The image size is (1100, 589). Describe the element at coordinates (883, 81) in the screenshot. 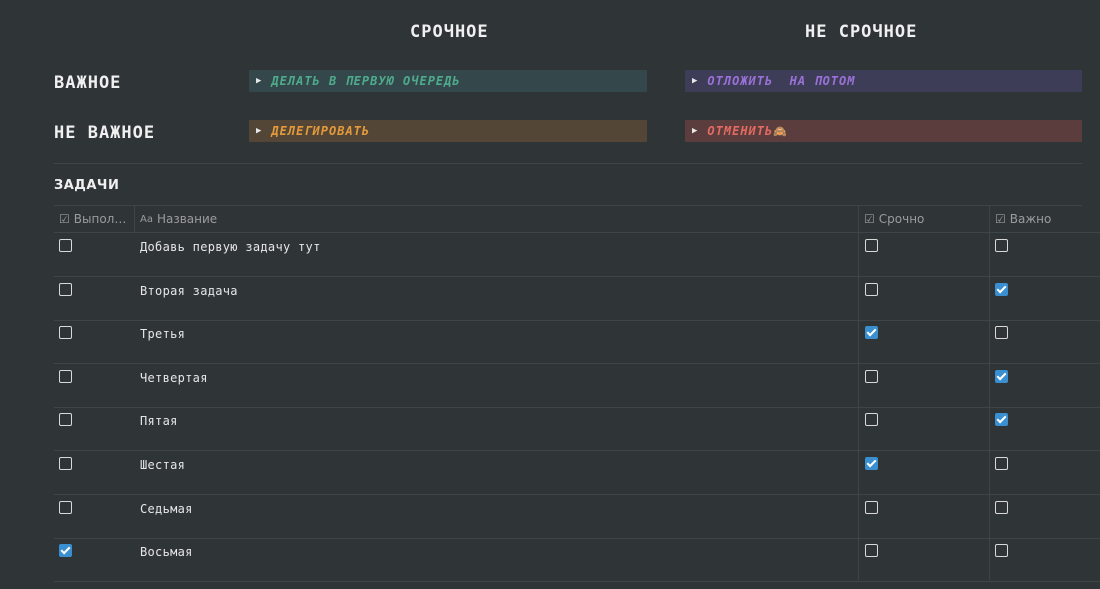

I see `toggle-postpone: ▶ ОТЛОЖИТЬ НА ПОТОМ` at that location.